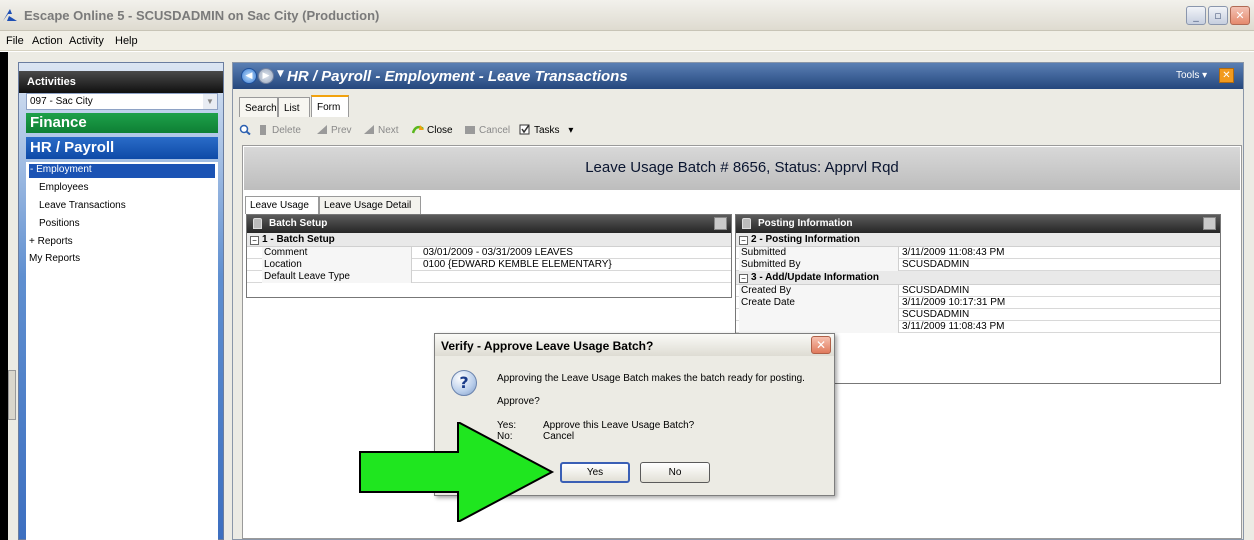  What do you see at coordinates (978, 315) in the screenshot?
I see `property-row: SCUSDADMIN` at bounding box center [978, 315].